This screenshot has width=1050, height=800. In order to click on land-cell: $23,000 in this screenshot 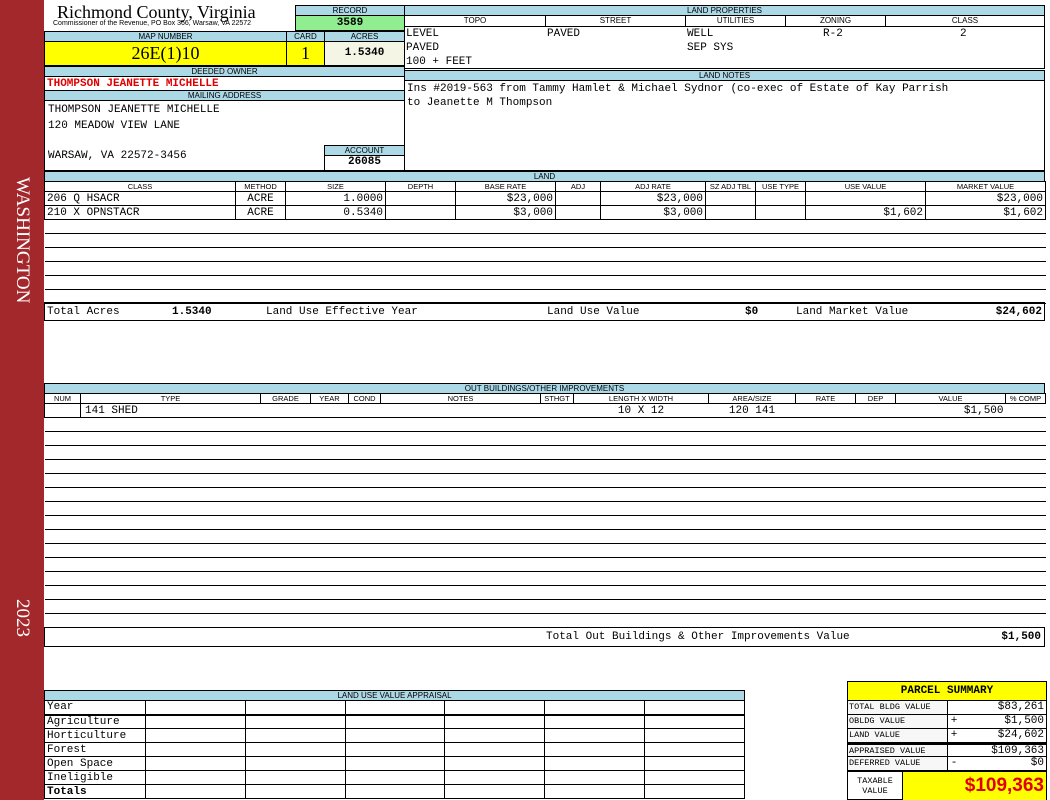, I will do `click(985, 198)`.